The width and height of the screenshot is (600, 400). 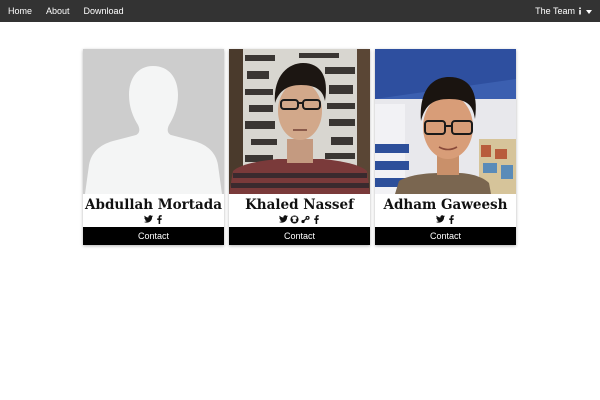 What do you see at coordinates (445, 205) in the screenshot?
I see `member-name: Adham Gaweesh` at bounding box center [445, 205].